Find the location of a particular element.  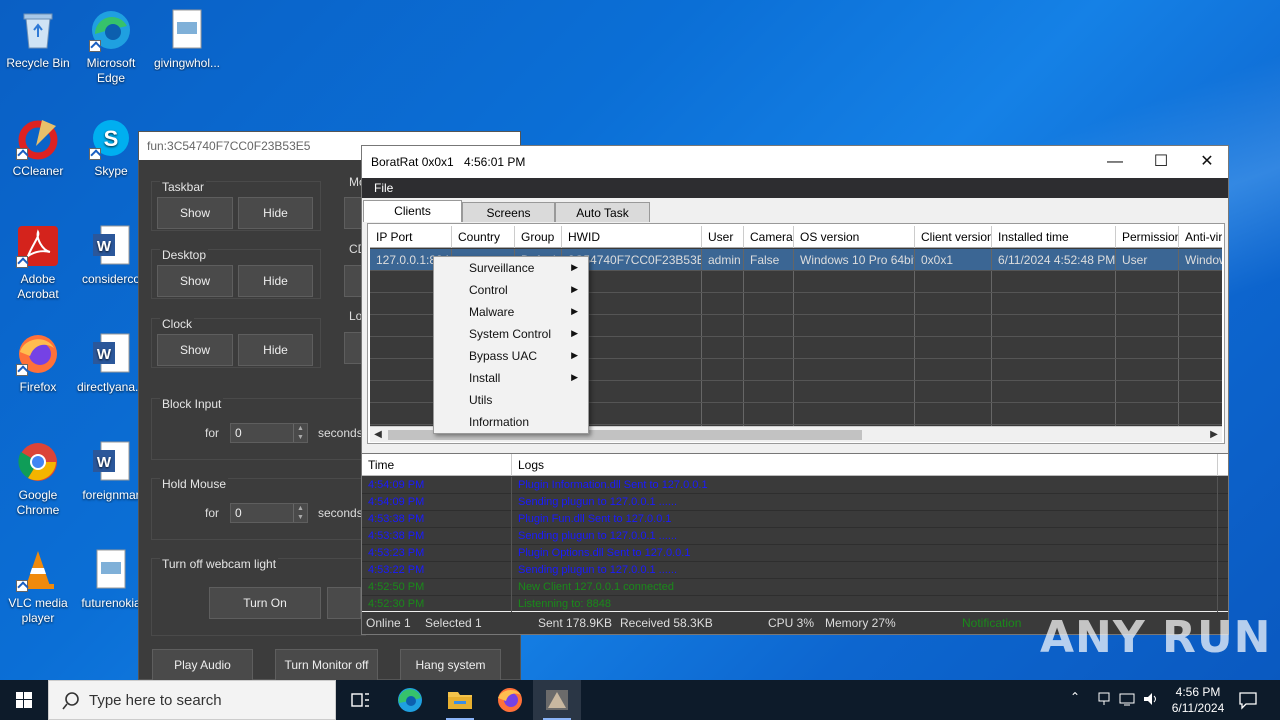

menu-item-install: Install ▶ is located at coordinates (511, 378).